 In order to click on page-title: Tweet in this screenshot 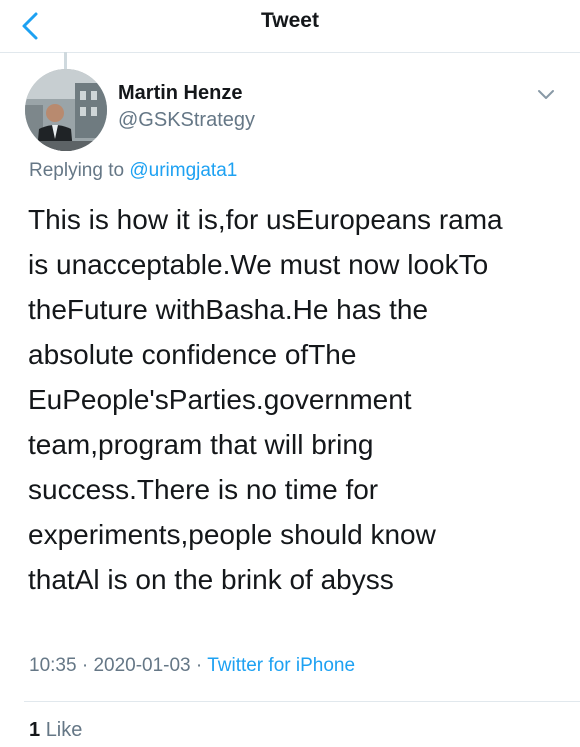, I will do `click(290, 20)`.